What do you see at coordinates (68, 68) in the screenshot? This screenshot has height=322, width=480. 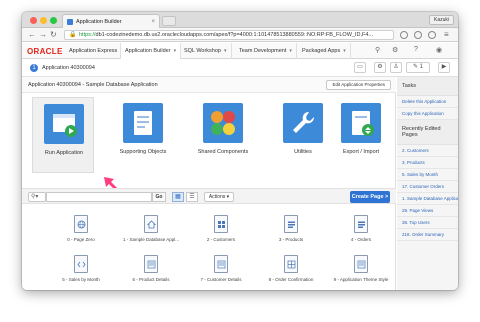 I see `breadcrumb: Application 40300094` at bounding box center [68, 68].